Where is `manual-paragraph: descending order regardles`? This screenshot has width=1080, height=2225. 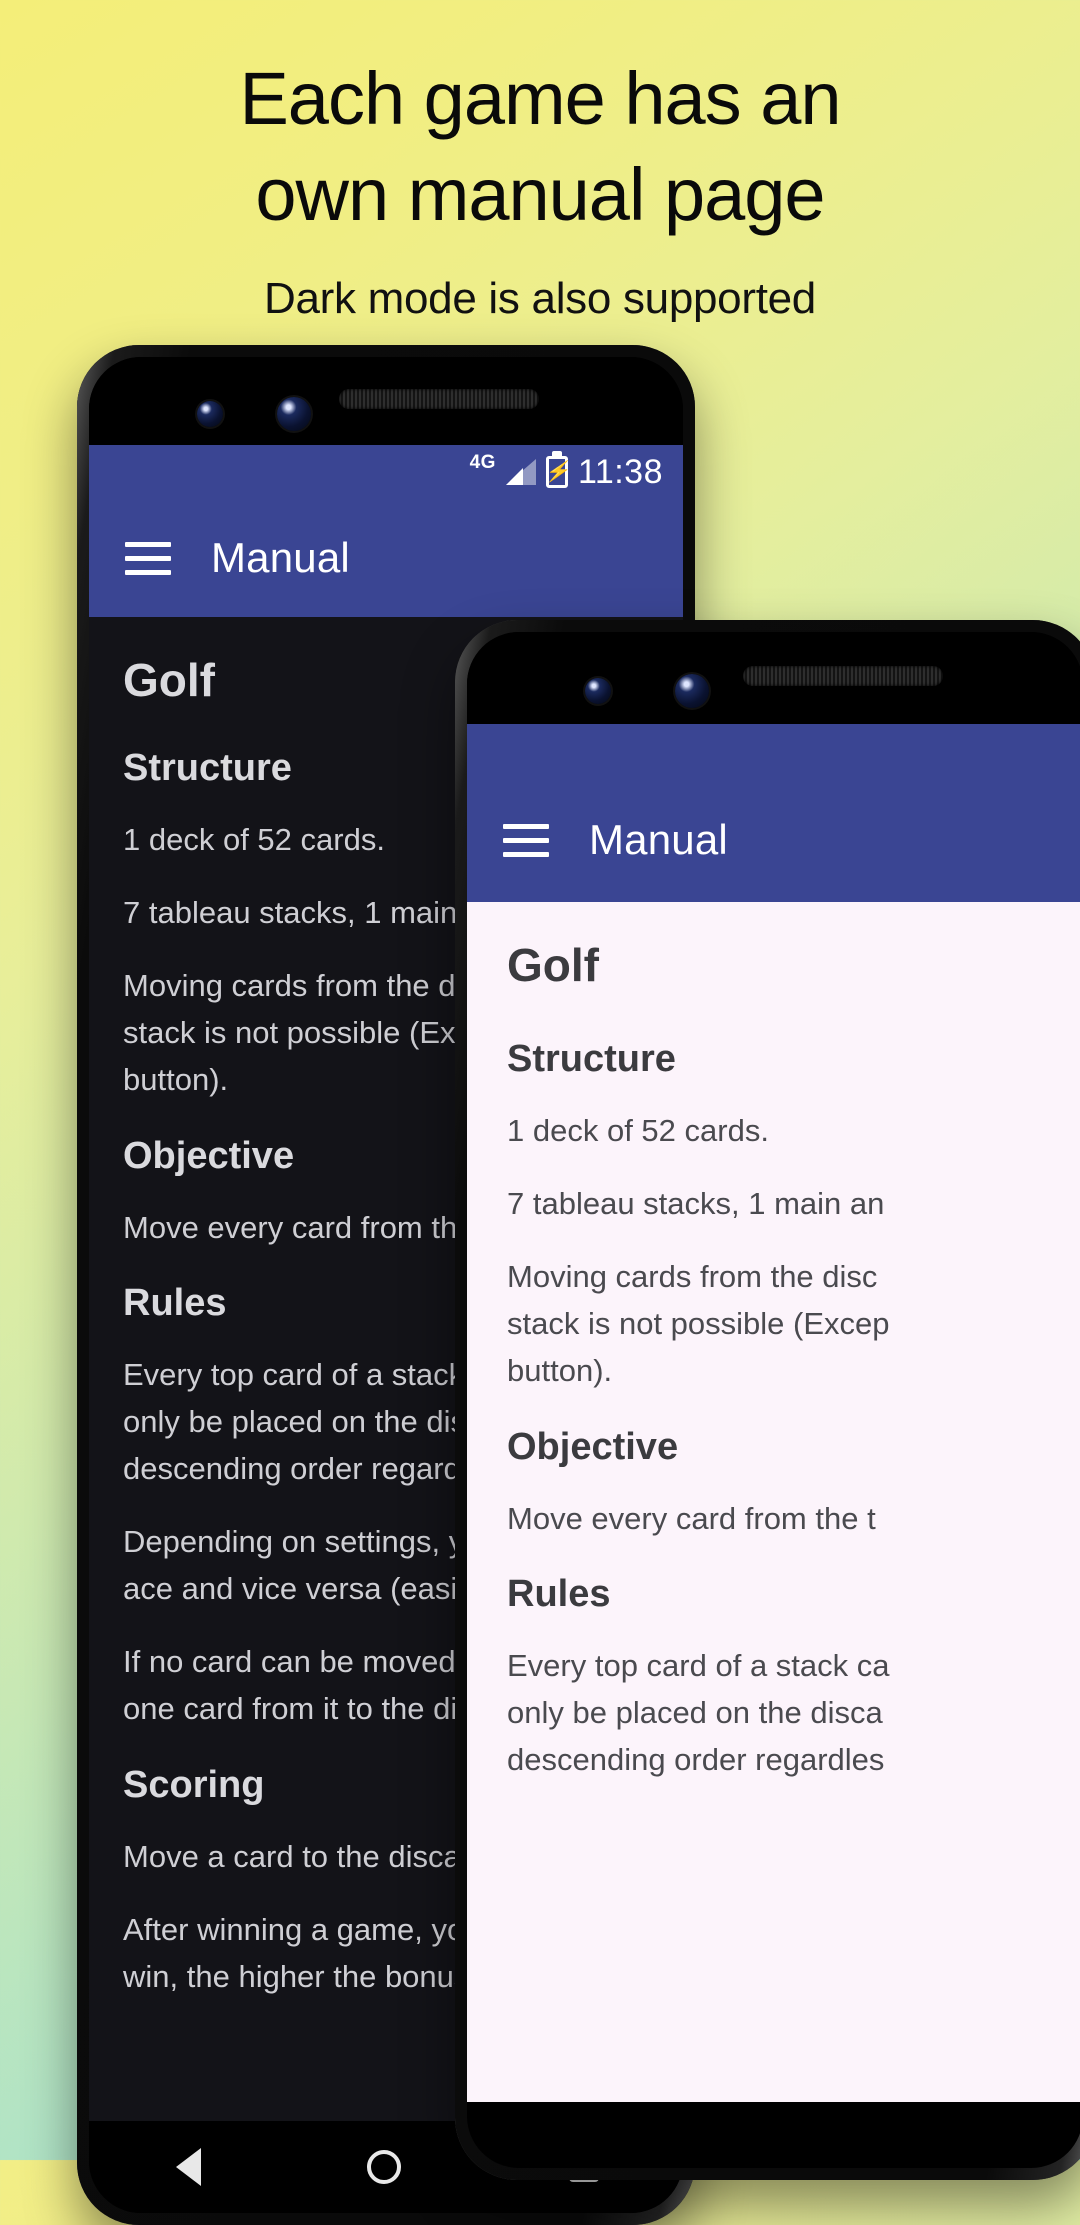
manual-paragraph: descending order regardles is located at coordinates (696, 1760).